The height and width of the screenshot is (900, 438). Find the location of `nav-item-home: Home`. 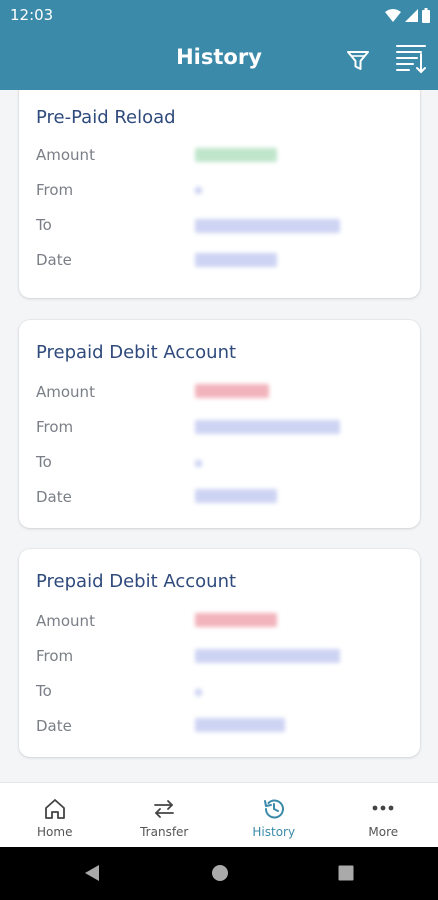

nav-item-home: Home is located at coordinates (55, 815).